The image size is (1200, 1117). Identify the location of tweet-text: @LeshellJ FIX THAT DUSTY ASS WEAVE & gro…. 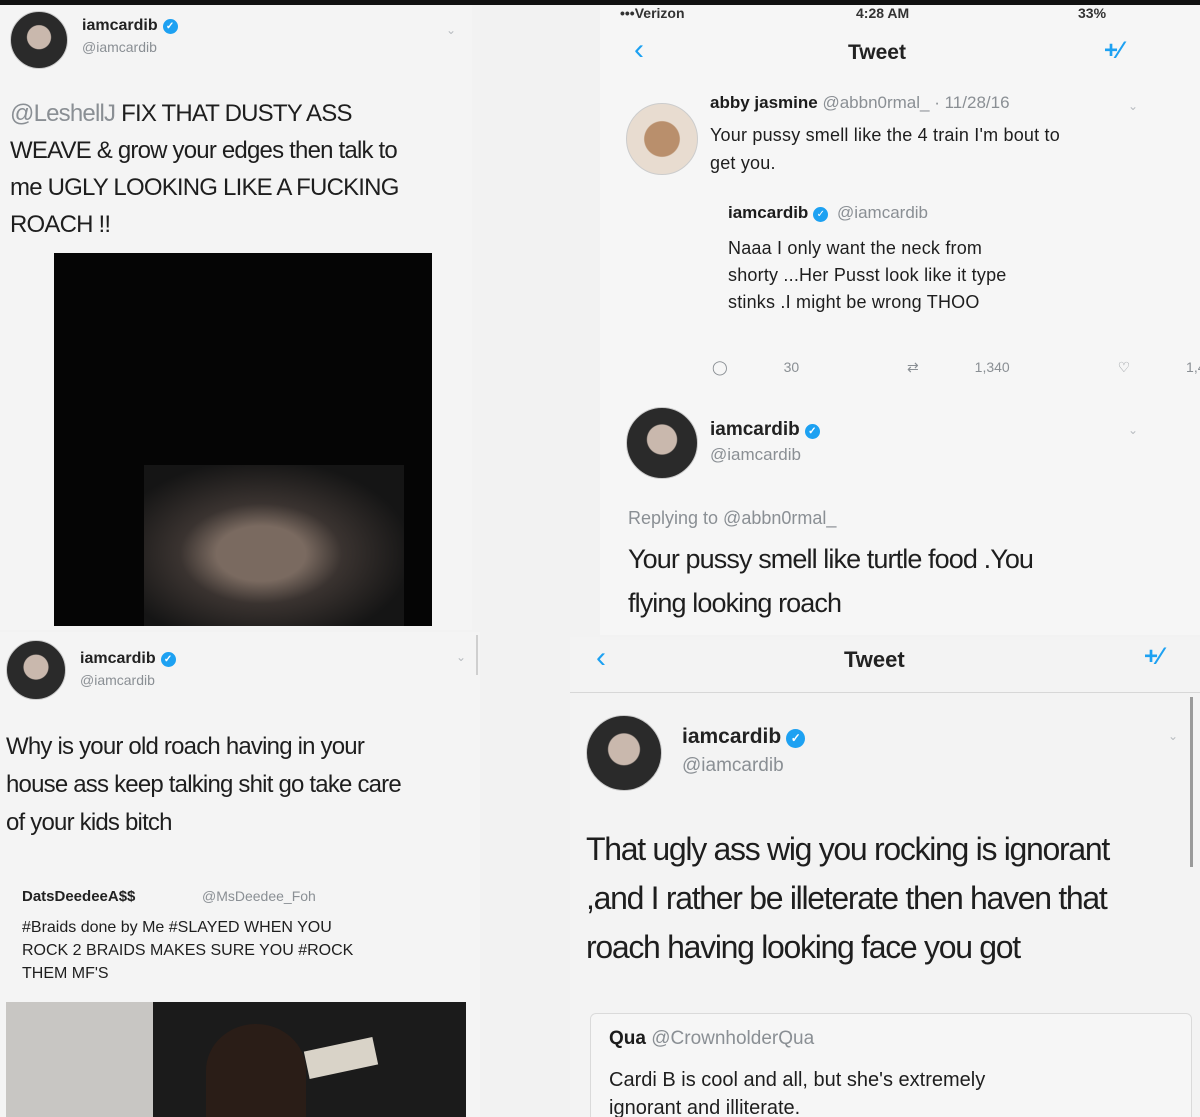
(204, 169).